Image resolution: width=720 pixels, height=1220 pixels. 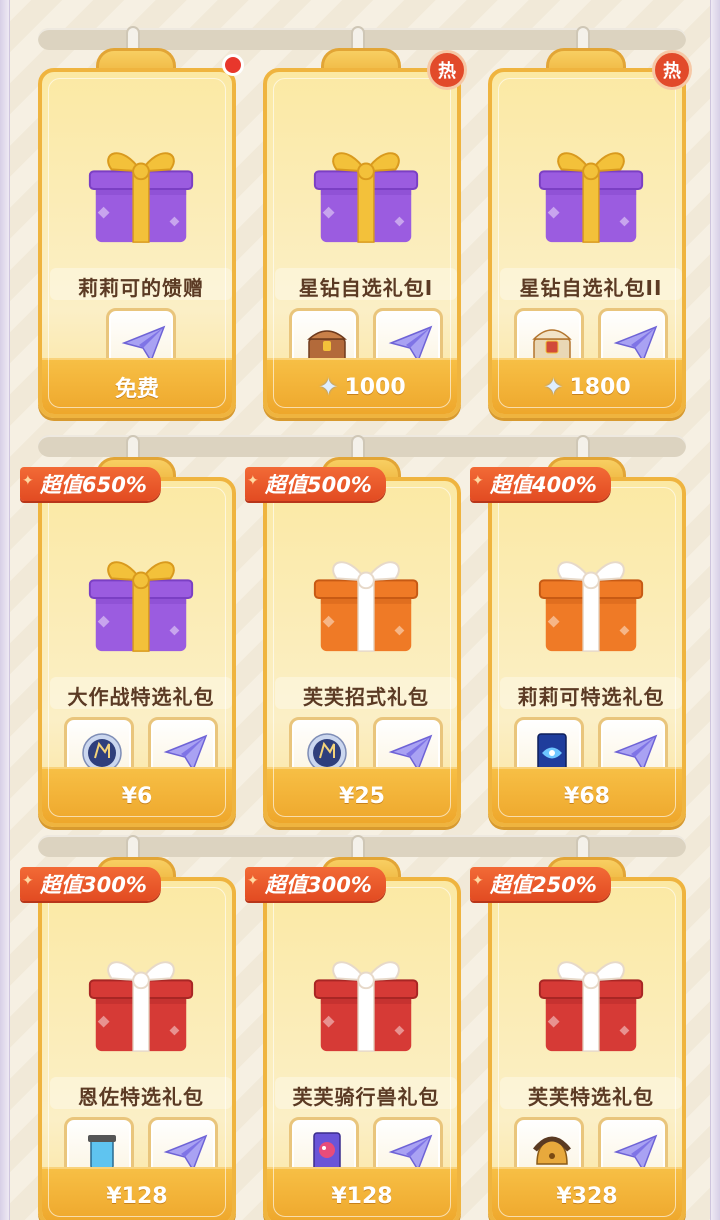 I want to click on value-badge: 超值400%, so click(x=540, y=484).